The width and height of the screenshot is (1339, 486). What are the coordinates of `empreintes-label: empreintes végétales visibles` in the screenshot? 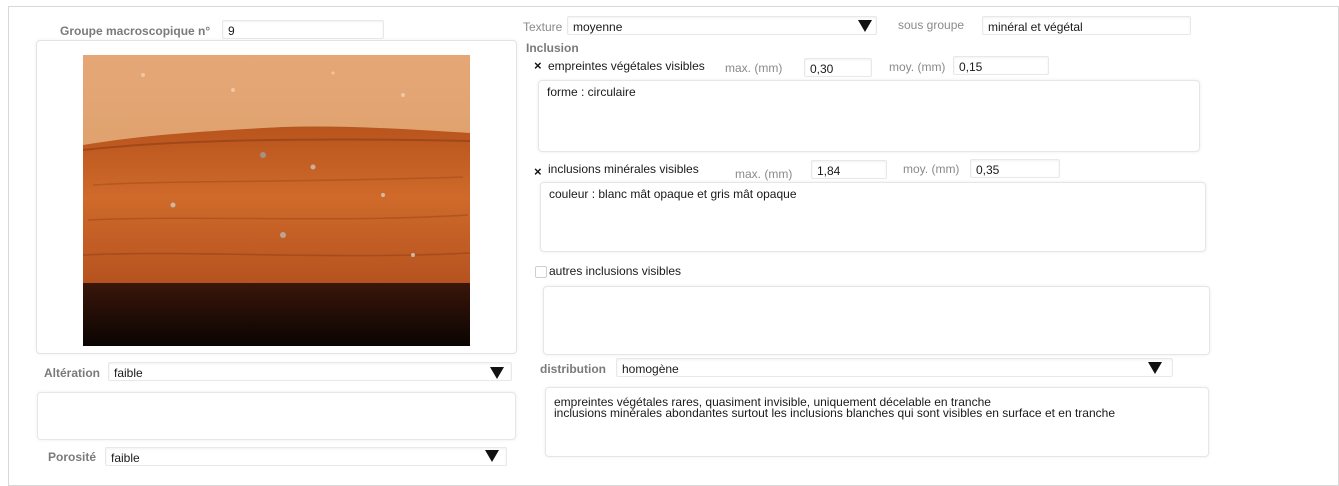 It's located at (626, 66).